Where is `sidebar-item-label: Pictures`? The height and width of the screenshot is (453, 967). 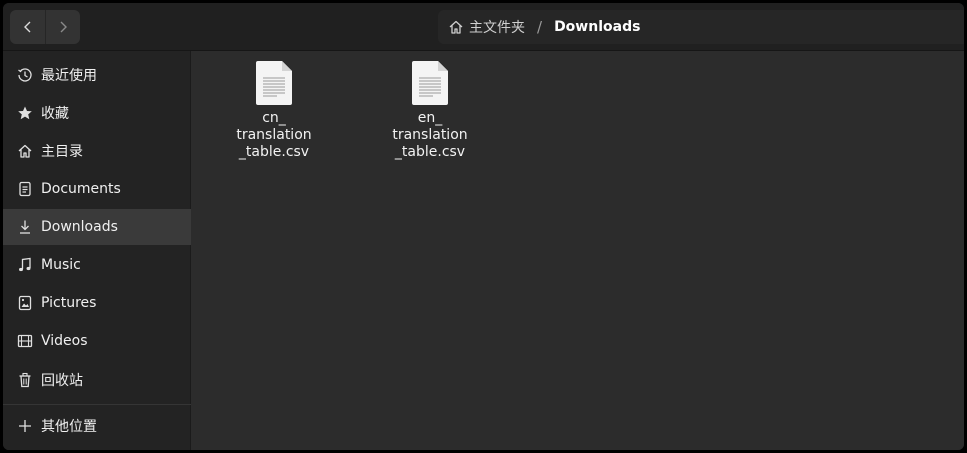 sidebar-item-label: Pictures is located at coordinates (69, 303).